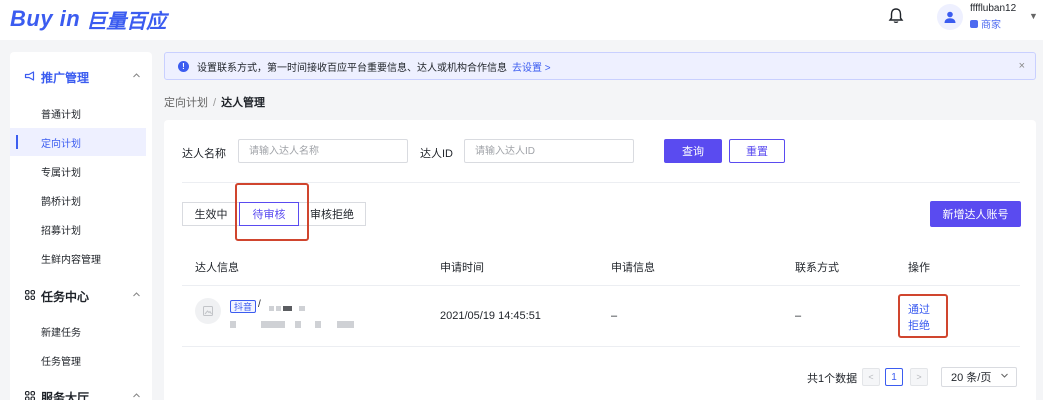  What do you see at coordinates (757, 151) in the screenshot?
I see `reset-button: 重置` at bounding box center [757, 151].